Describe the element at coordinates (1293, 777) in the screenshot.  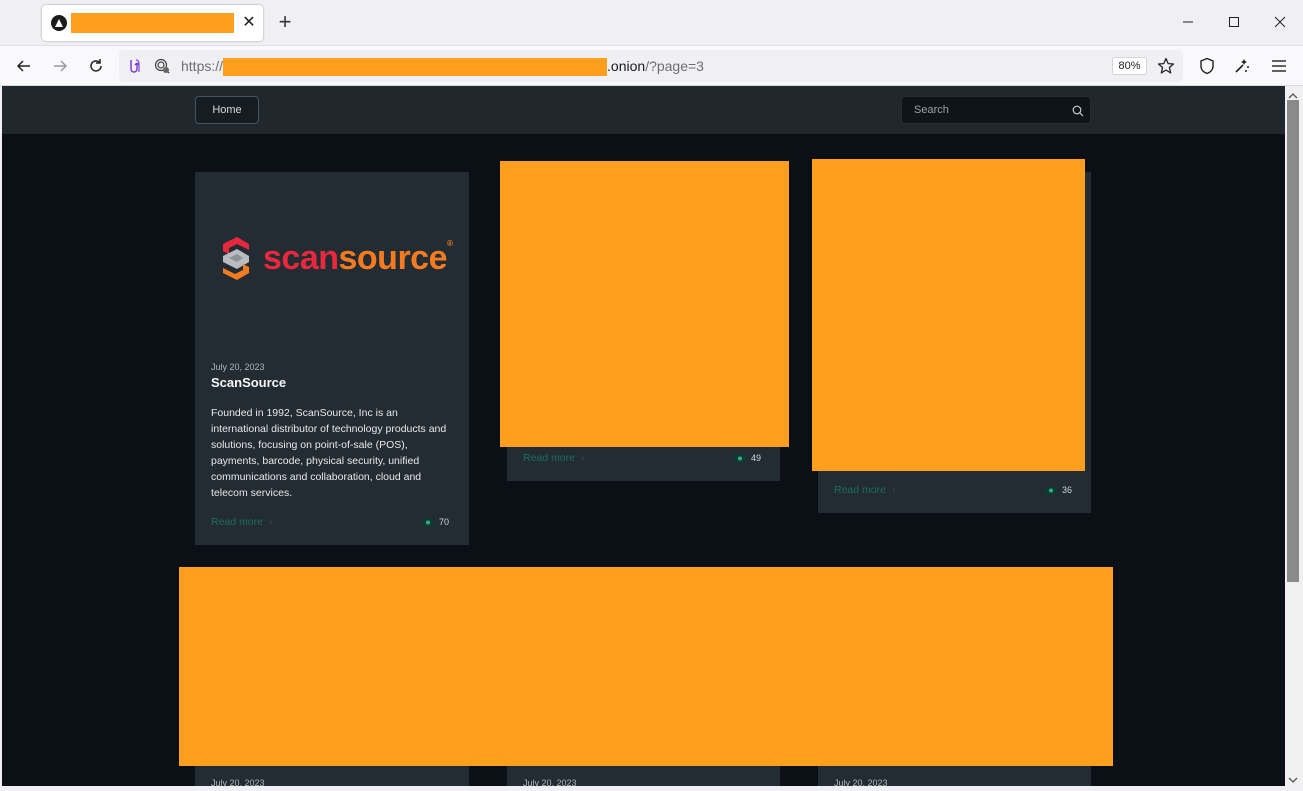
I see `scroll-down-arrow-icon` at that location.